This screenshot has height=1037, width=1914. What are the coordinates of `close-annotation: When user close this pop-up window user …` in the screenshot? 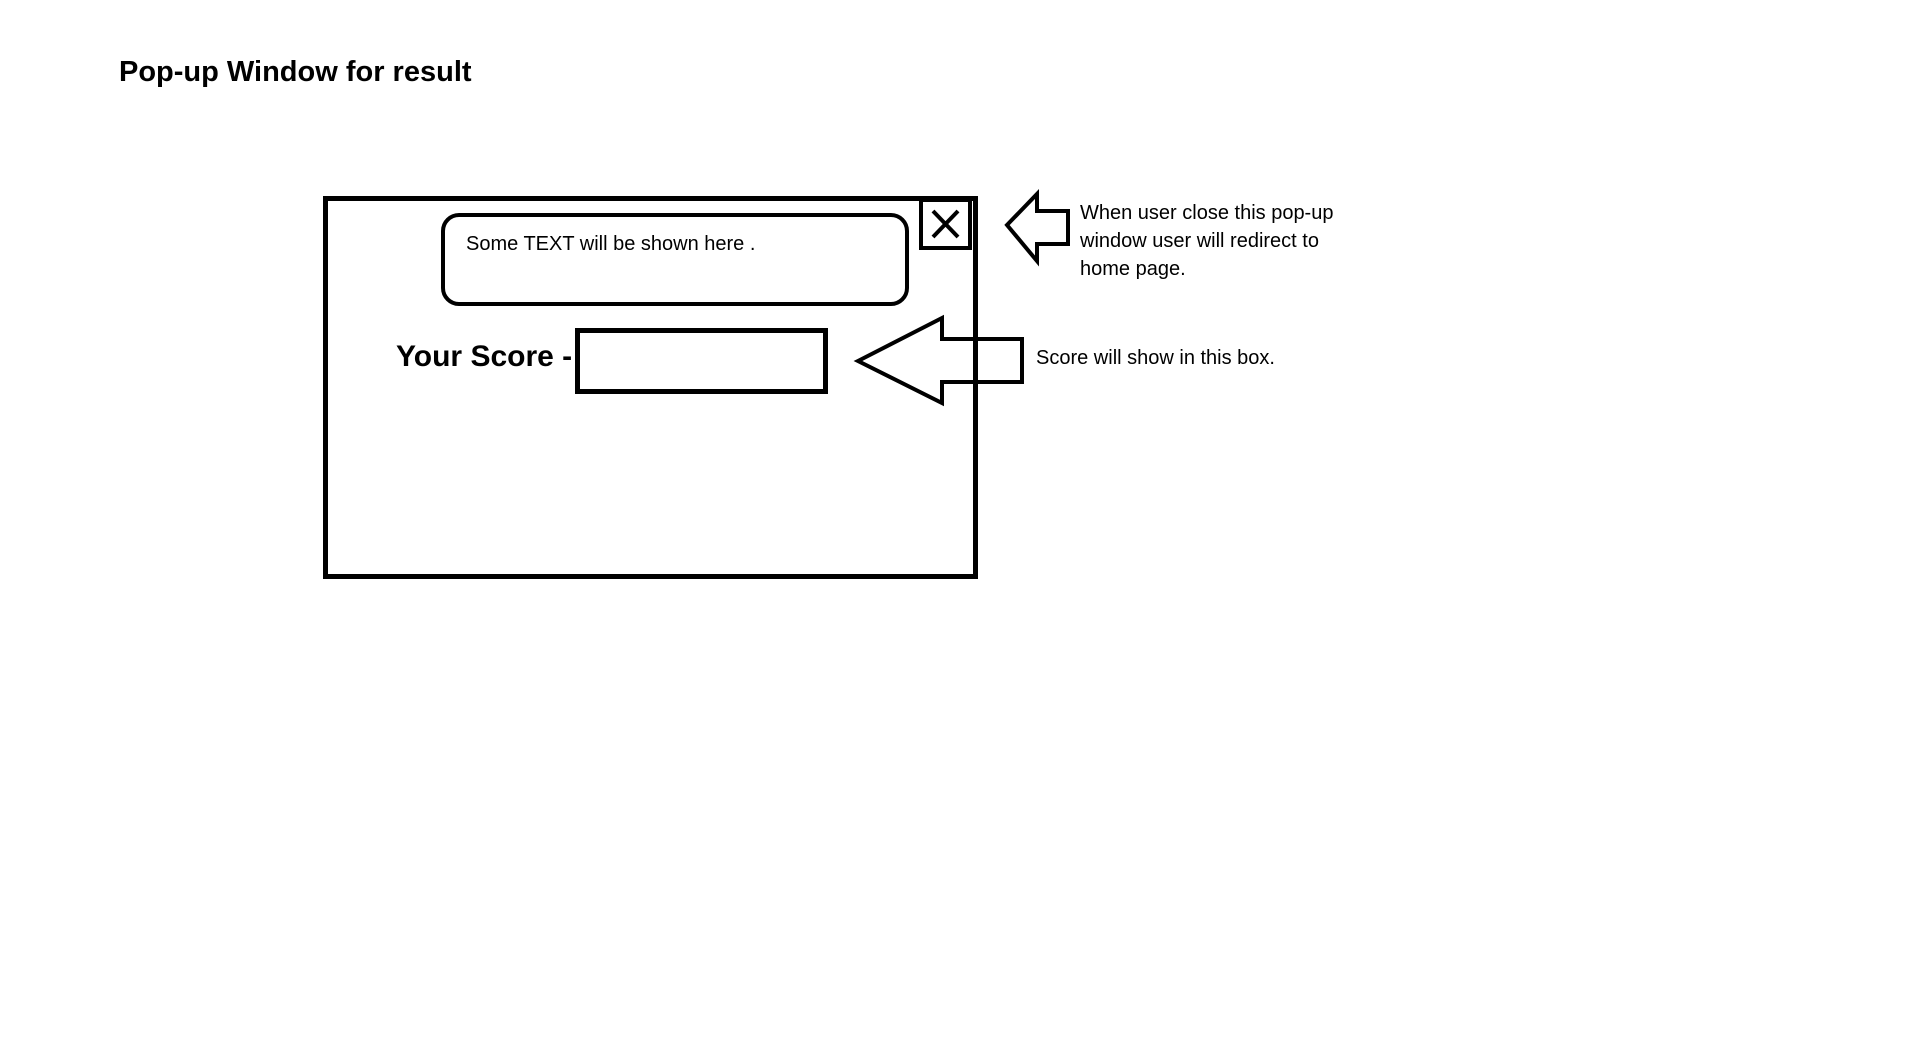 It's located at (1207, 241).